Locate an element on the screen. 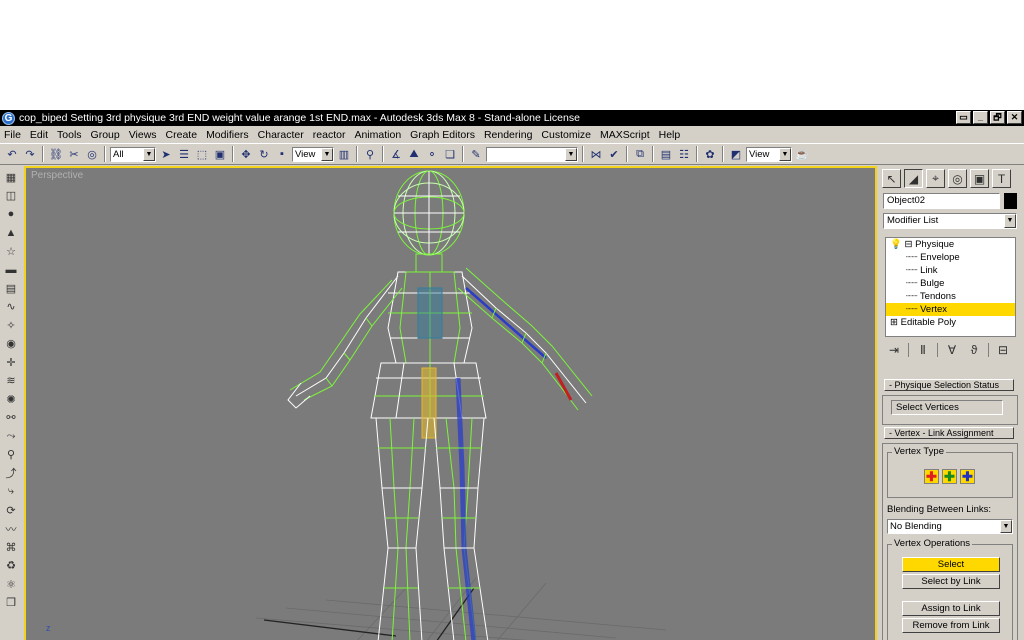 Image resolution: width=1024 pixels, height=640 pixels. reference-coord-dropdown: View ▼ is located at coordinates (313, 154).